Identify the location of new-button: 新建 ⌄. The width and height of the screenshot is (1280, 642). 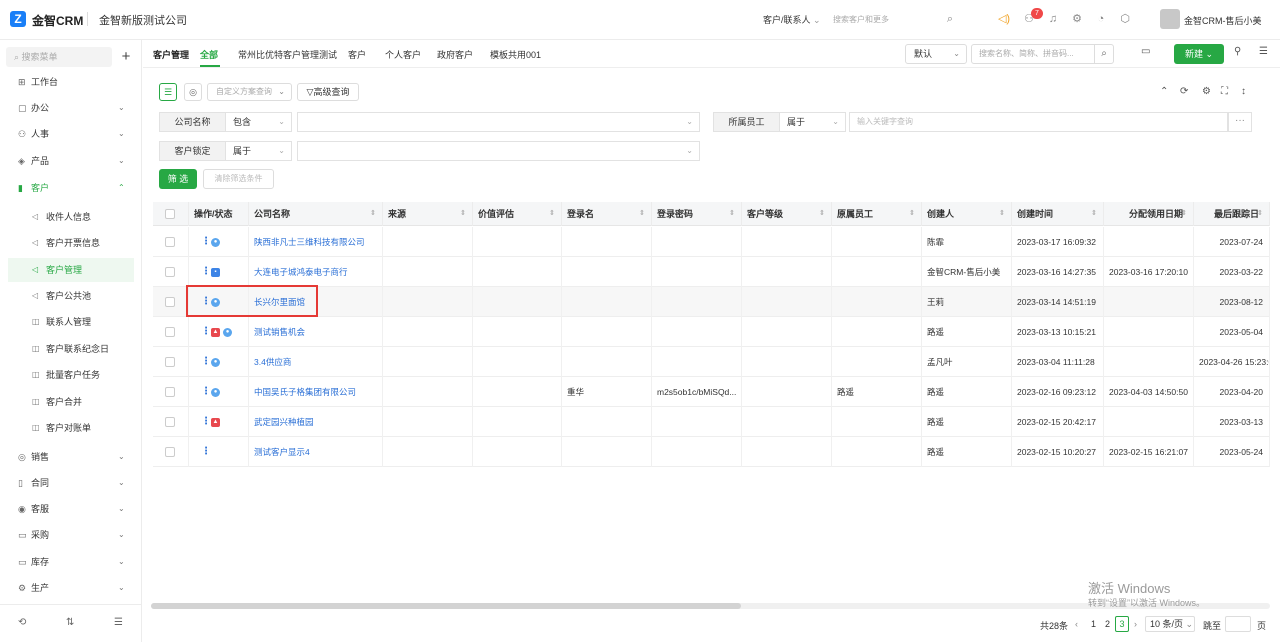
(1199, 54).